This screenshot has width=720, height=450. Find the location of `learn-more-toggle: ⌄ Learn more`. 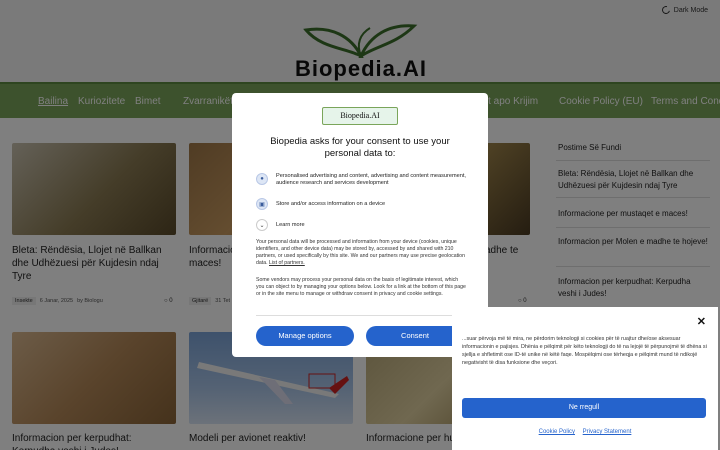

learn-more-toggle: ⌄ Learn more is located at coordinates (361, 225).